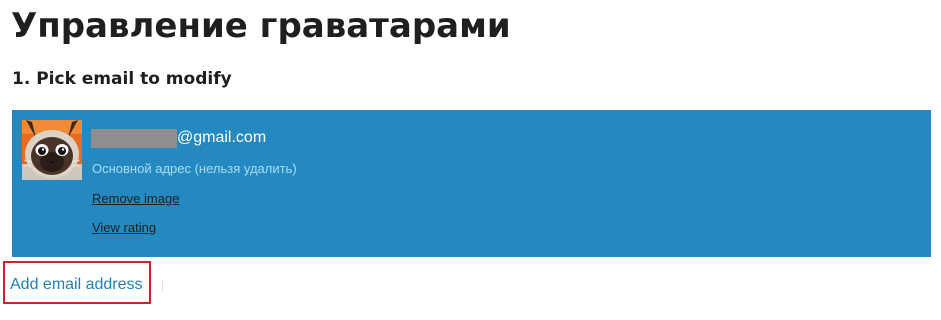  I want to click on primary-address-note: Основной адрес (нельзя удалить), so click(194, 168).